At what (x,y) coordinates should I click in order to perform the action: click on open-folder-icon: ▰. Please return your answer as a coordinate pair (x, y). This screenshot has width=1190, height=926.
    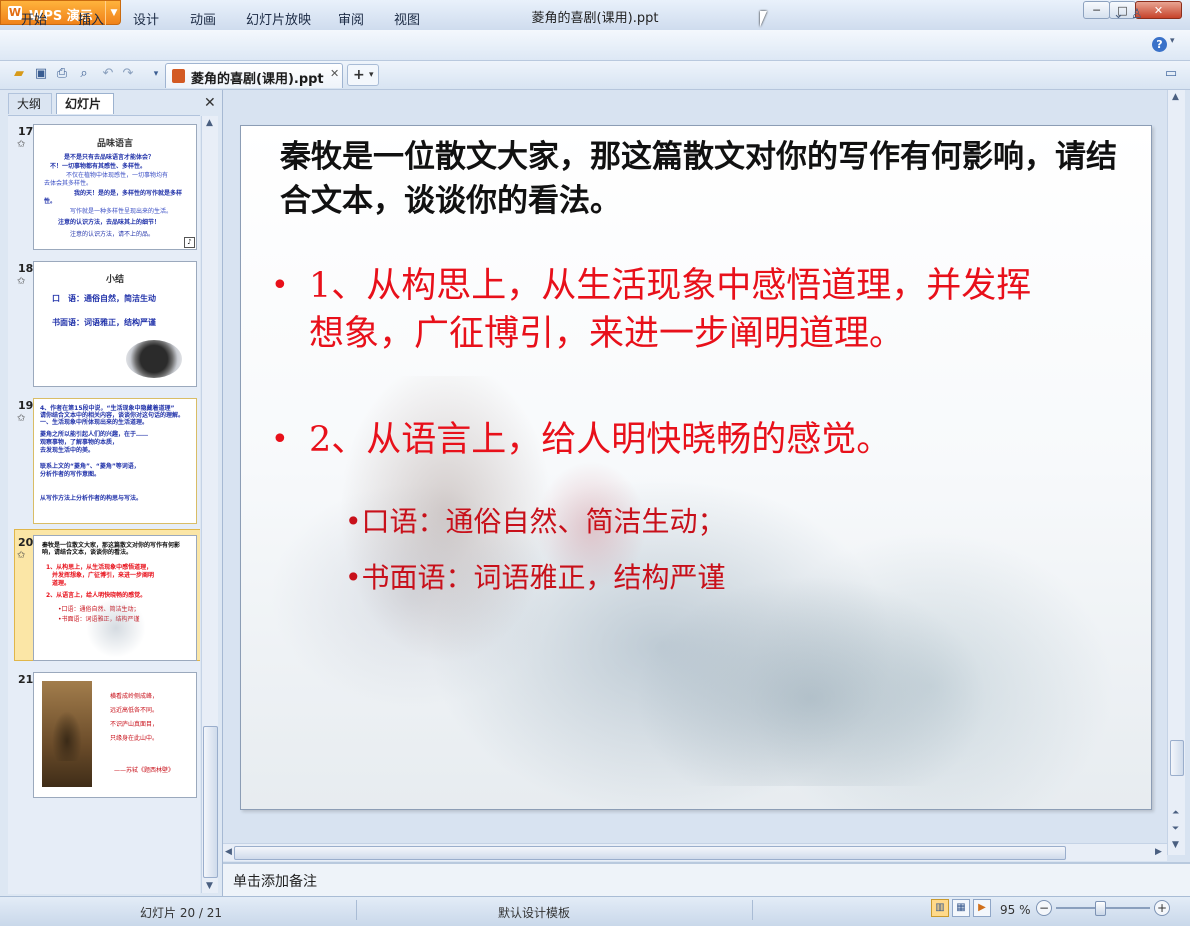
    Looking at the image, I should click on (19, 74).